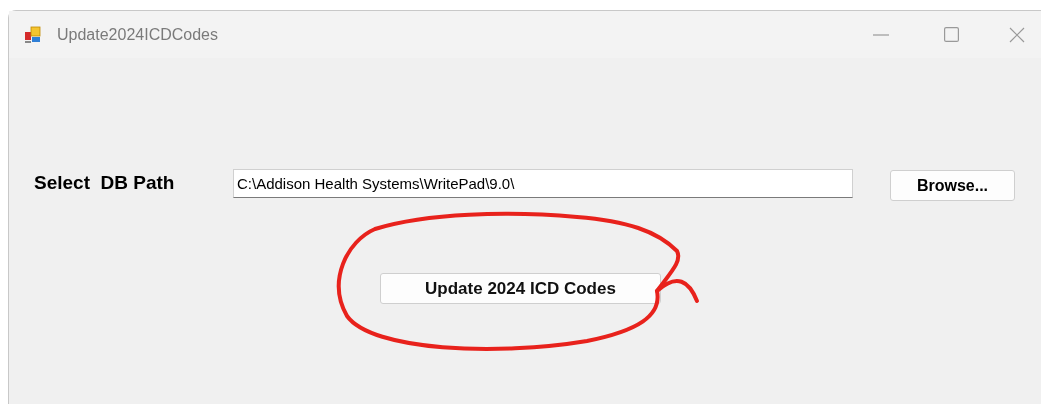 Image resolution: width=1041 pixels, height=404 pixels. What do you see at coordinates (951, 34) in the screenshot?
I see `maximize-icon` at bounding box center [951, 34].